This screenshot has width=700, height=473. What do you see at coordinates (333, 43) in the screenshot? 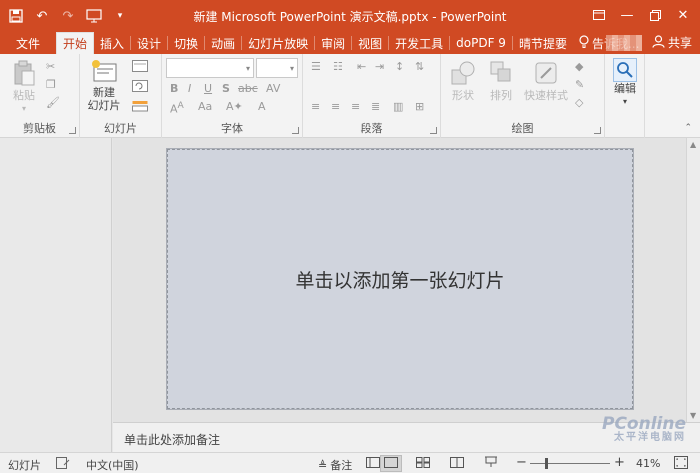
I see `tab-review: 审阅` at bounding box center [333, 43].